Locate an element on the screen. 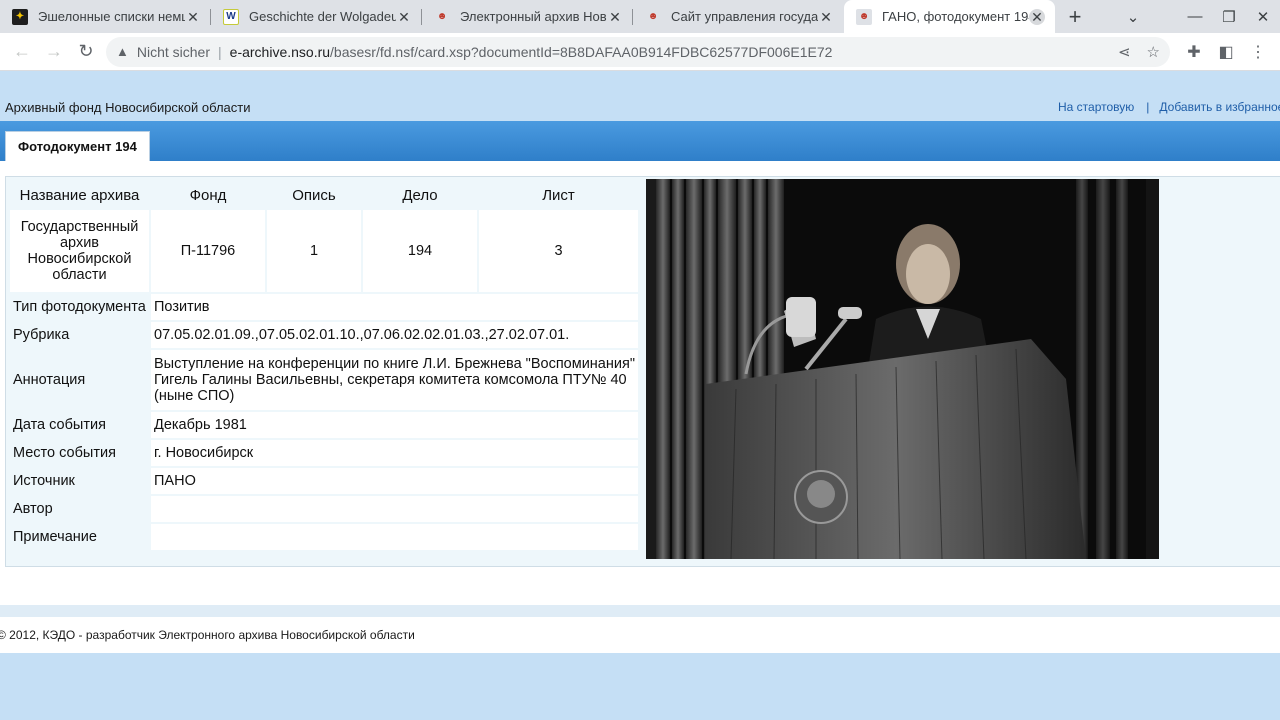  browser-tab-title: Сайт управления государ is located at coordinates (744, 16).